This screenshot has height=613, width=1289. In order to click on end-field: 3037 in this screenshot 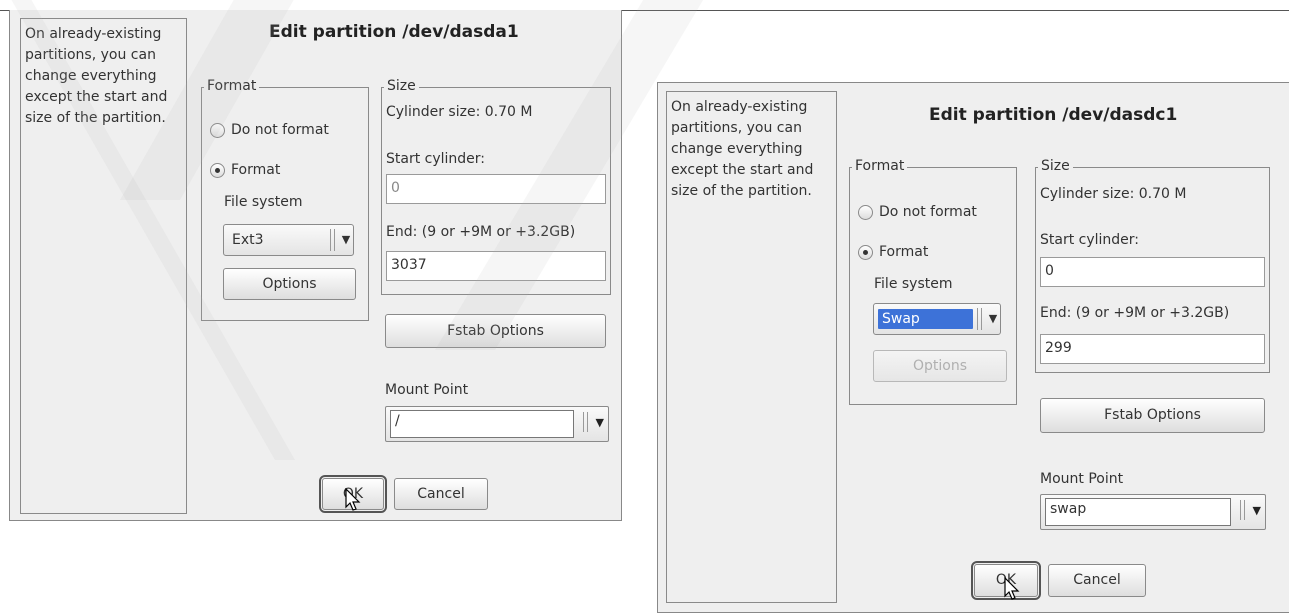, I will do `click(496, 266)`.